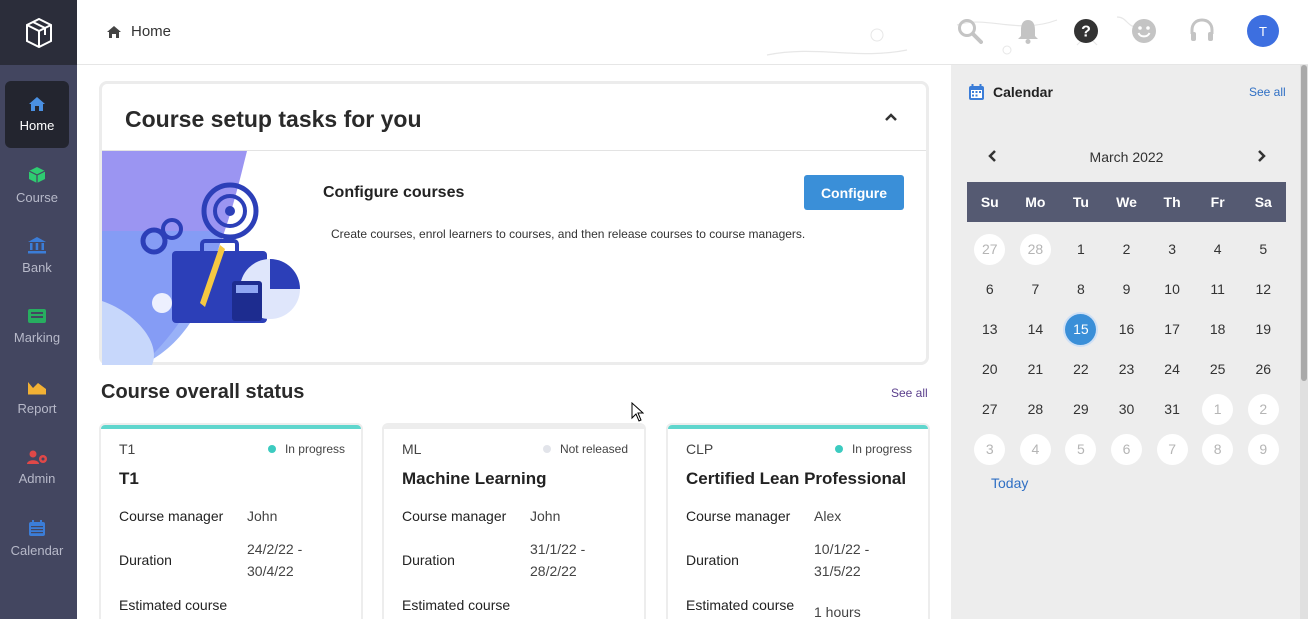 This screenshot has height=619, width=1308. Describe the element at coordinates (990, 249) in the screenshot. I see `calendar-day-outside: 27` at that location.